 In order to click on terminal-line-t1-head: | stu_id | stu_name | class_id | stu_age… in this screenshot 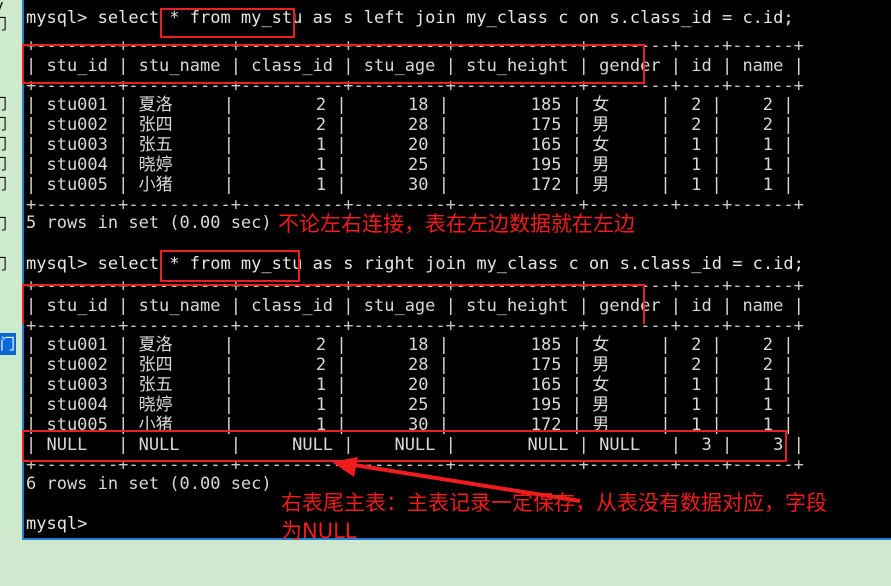, I will do `click(415, 66)`.